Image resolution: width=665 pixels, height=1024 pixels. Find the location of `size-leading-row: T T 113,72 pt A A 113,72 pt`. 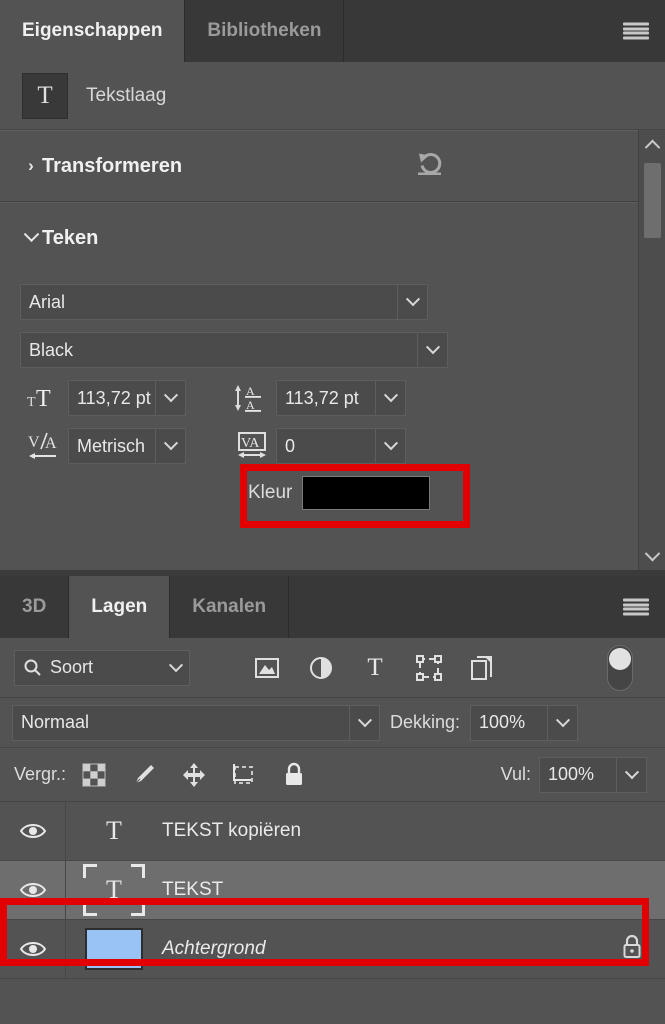

size-leading-row: T T 113,72 pt A A 113,72 pt is located at coordinates (332, 398).